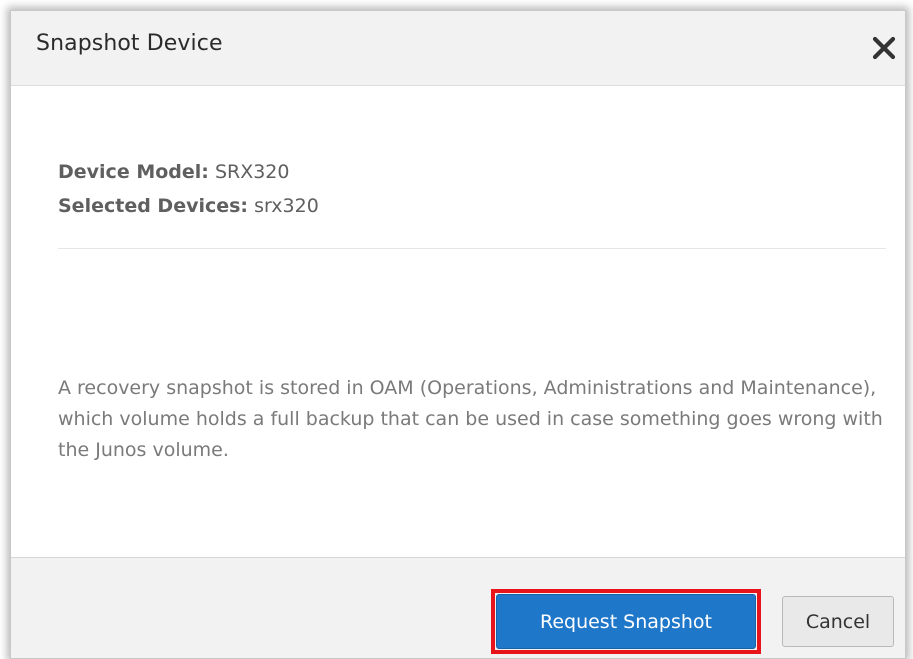 This screenshot has width=913, height=659. Describe the element at coordinates (472, 248) in the screenshot. I see `divider` at that location.